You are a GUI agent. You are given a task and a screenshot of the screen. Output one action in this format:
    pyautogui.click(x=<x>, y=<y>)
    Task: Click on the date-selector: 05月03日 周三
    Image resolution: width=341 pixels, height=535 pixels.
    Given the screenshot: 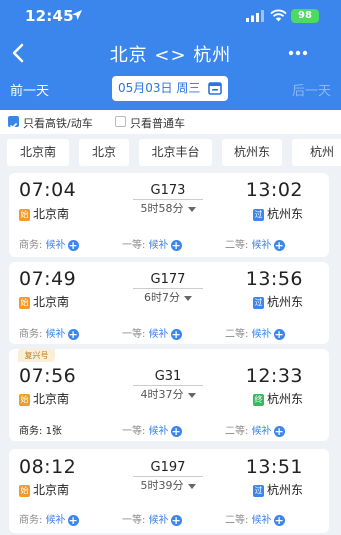 What is the action you would take?
    pyautogui.click(x=170, y=88)
    